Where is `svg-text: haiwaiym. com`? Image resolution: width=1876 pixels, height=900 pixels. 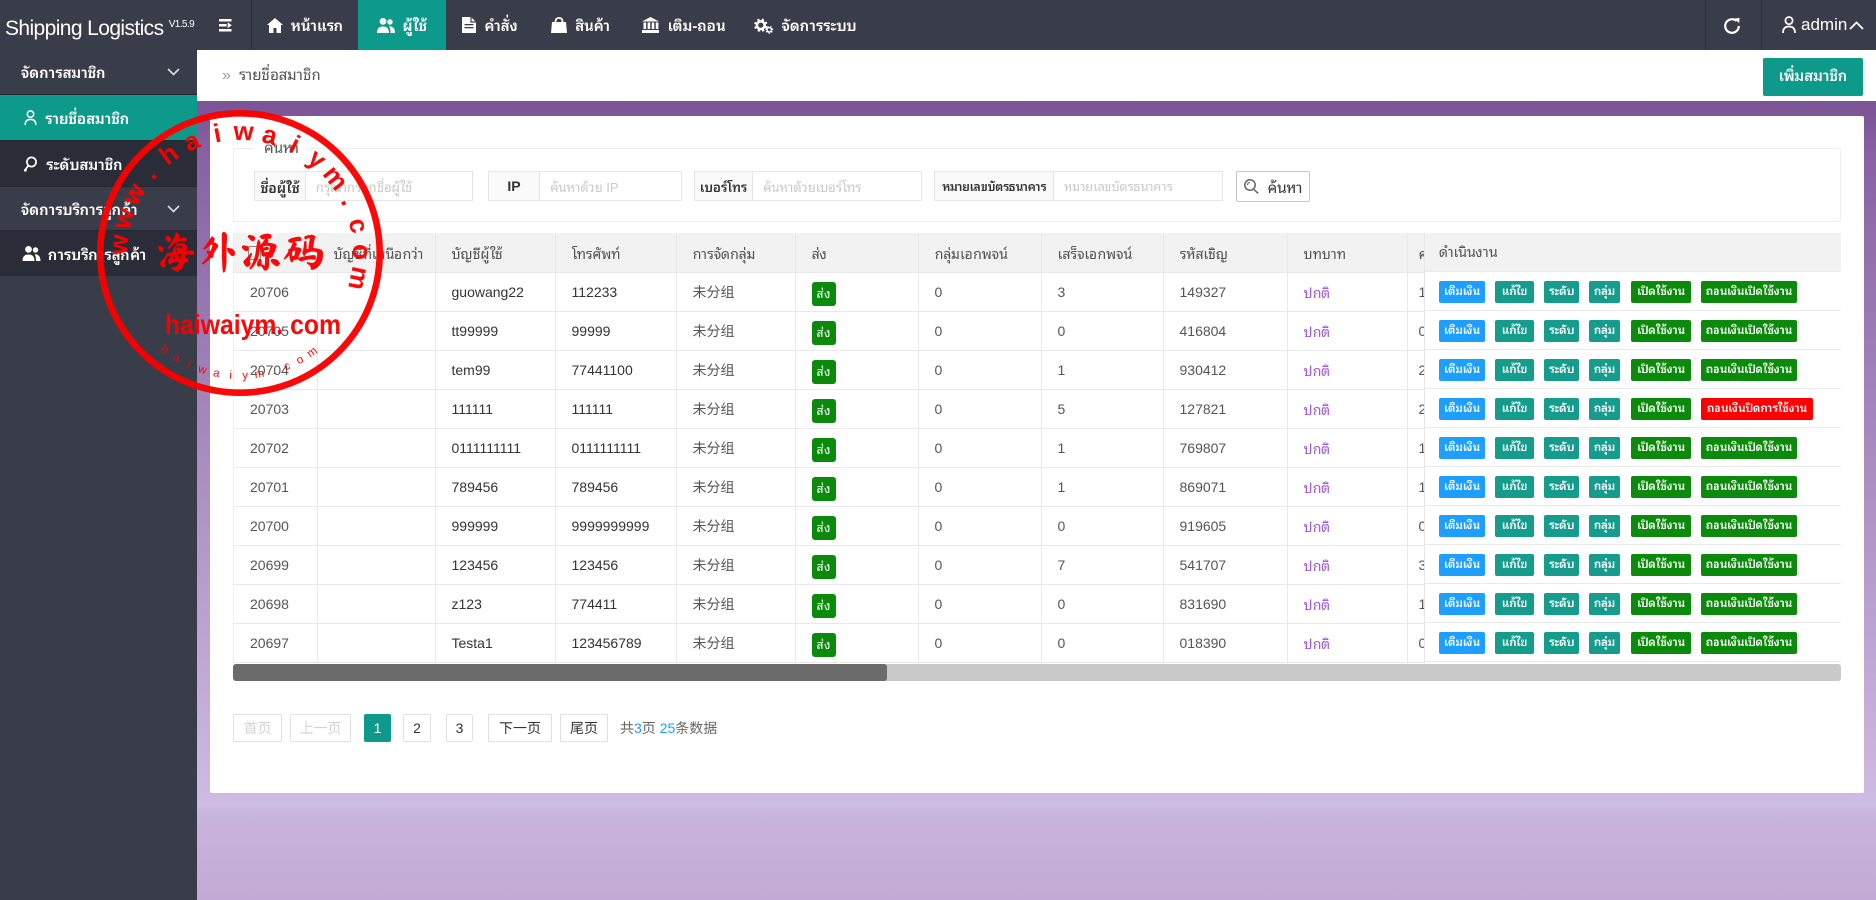 svg-text: haiwaiym. com is located at coordinates (253, 324).